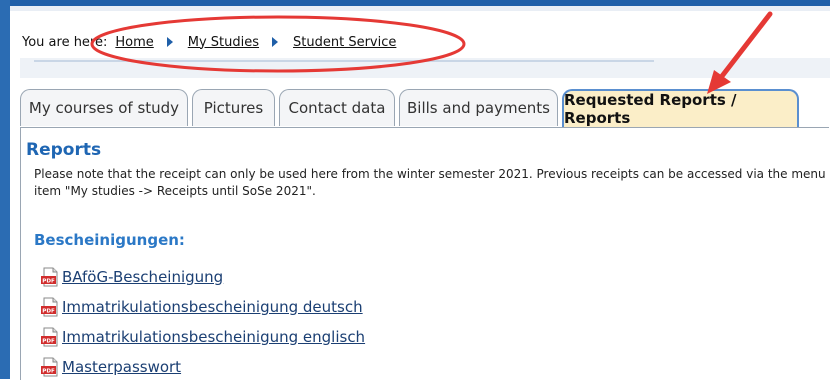 The height and width of the screenshot is (380, 830). I want to click on annotation-ellipse, so click(278, 44).